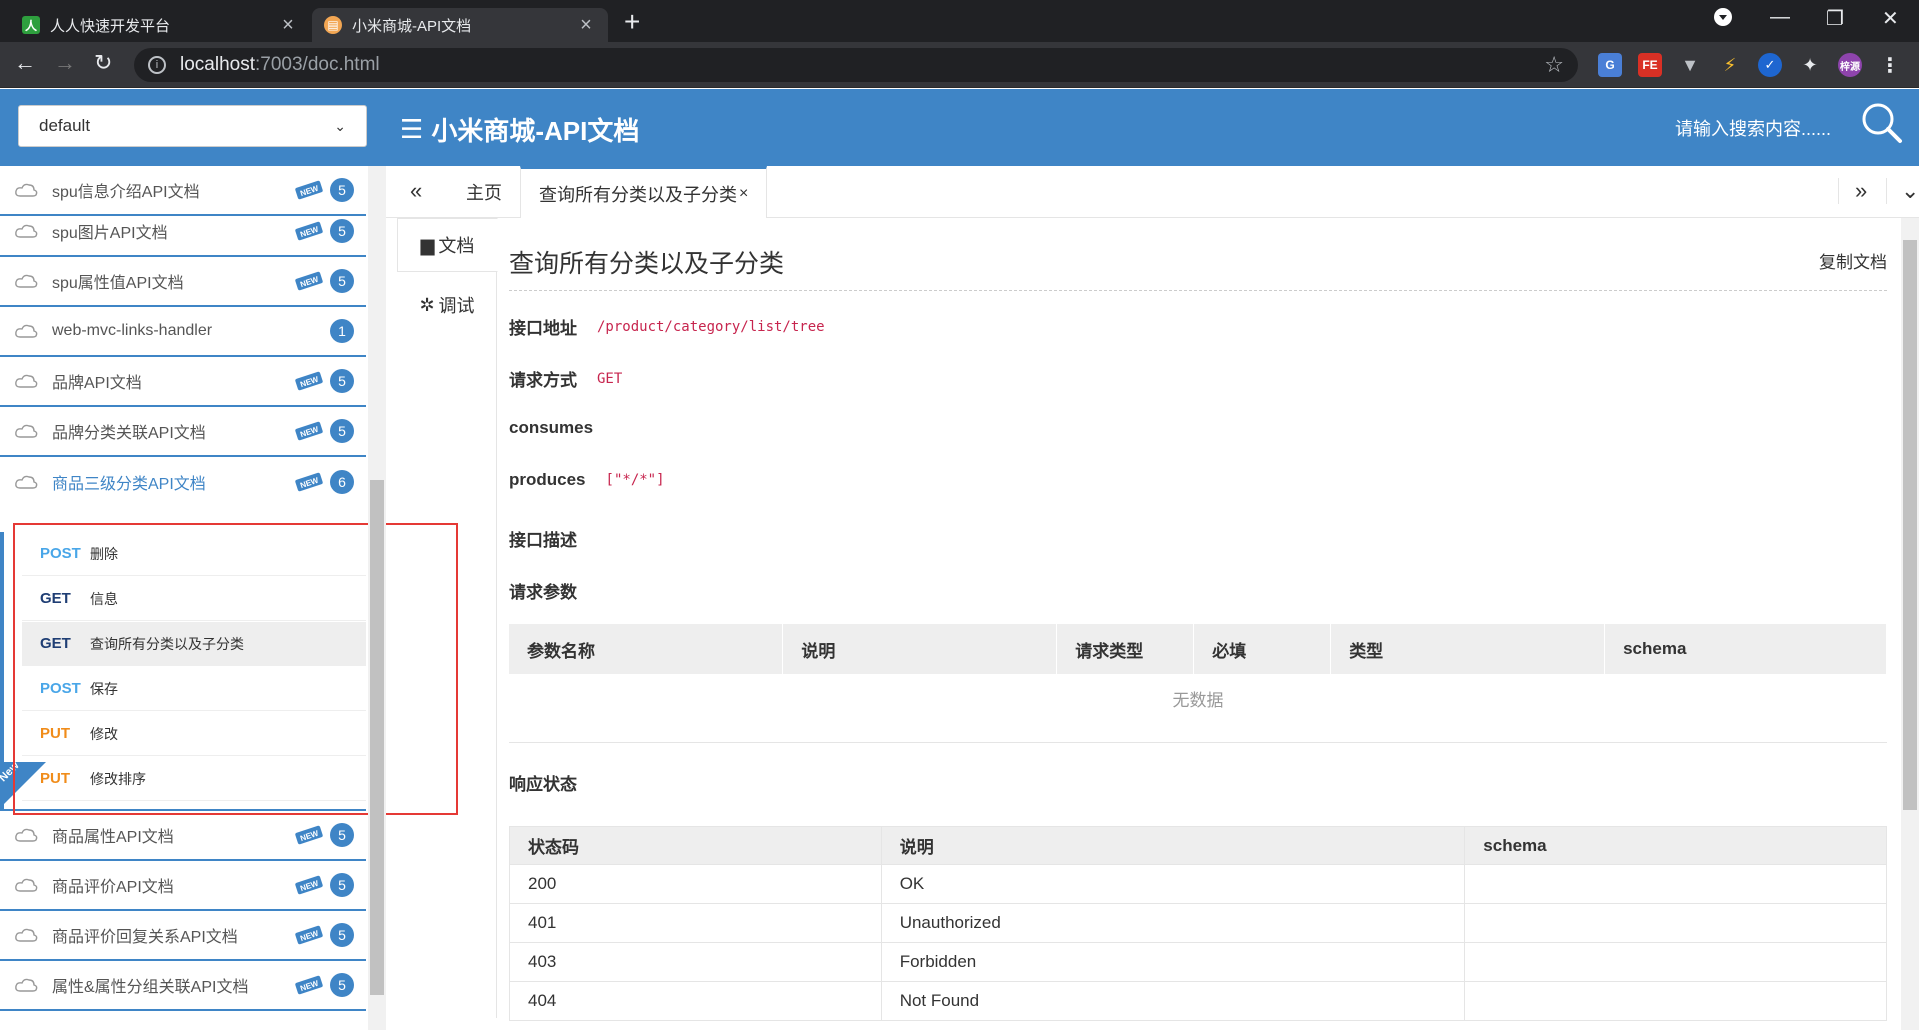  I want to click on sidebar-item-label: 品牌API文档, so click(97, 383).